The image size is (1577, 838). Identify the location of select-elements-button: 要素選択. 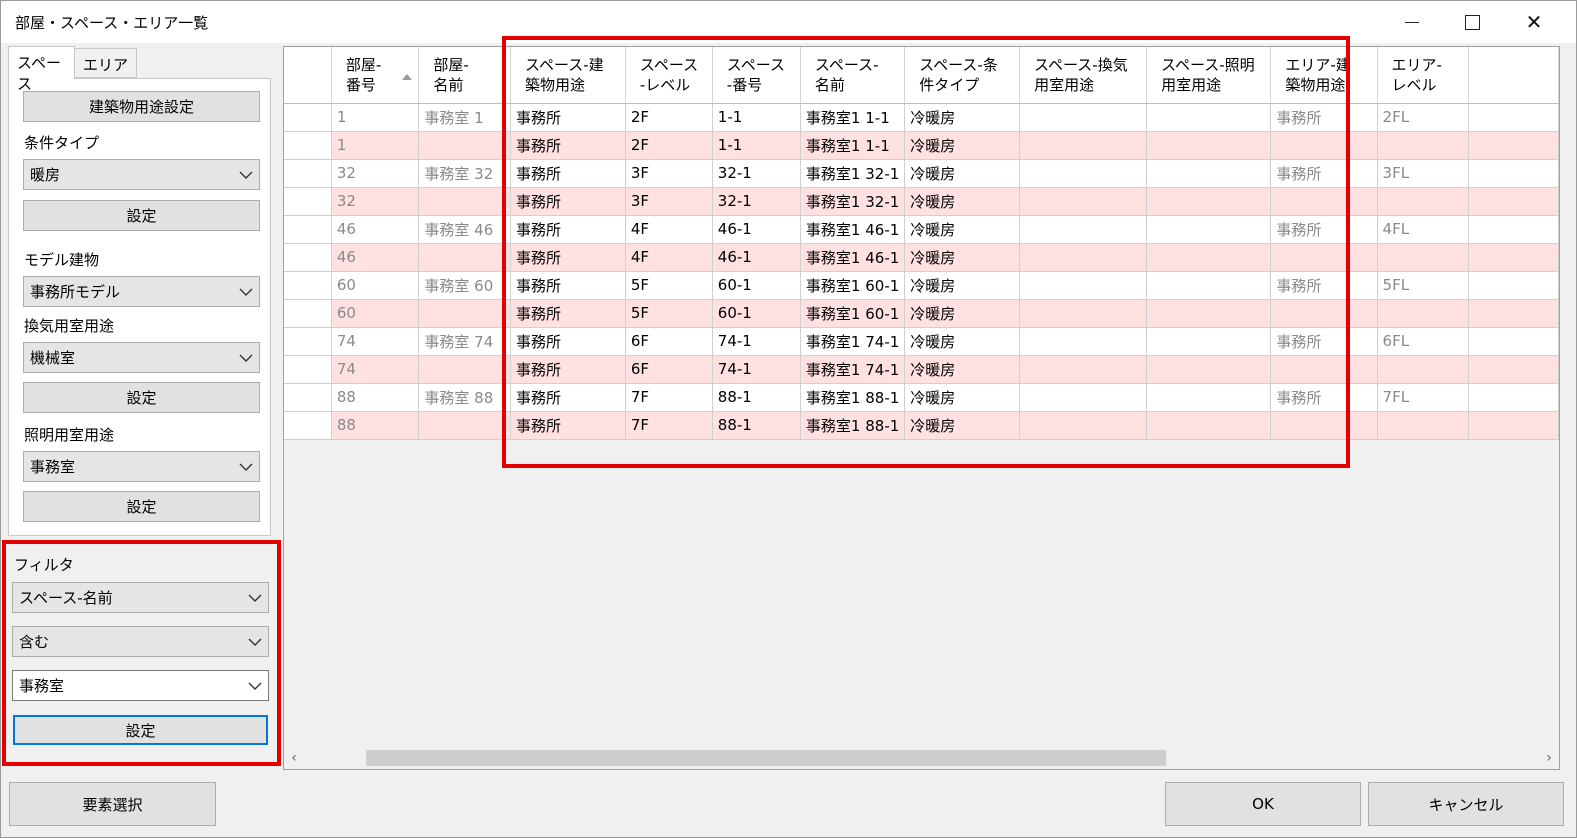
(112, 804).